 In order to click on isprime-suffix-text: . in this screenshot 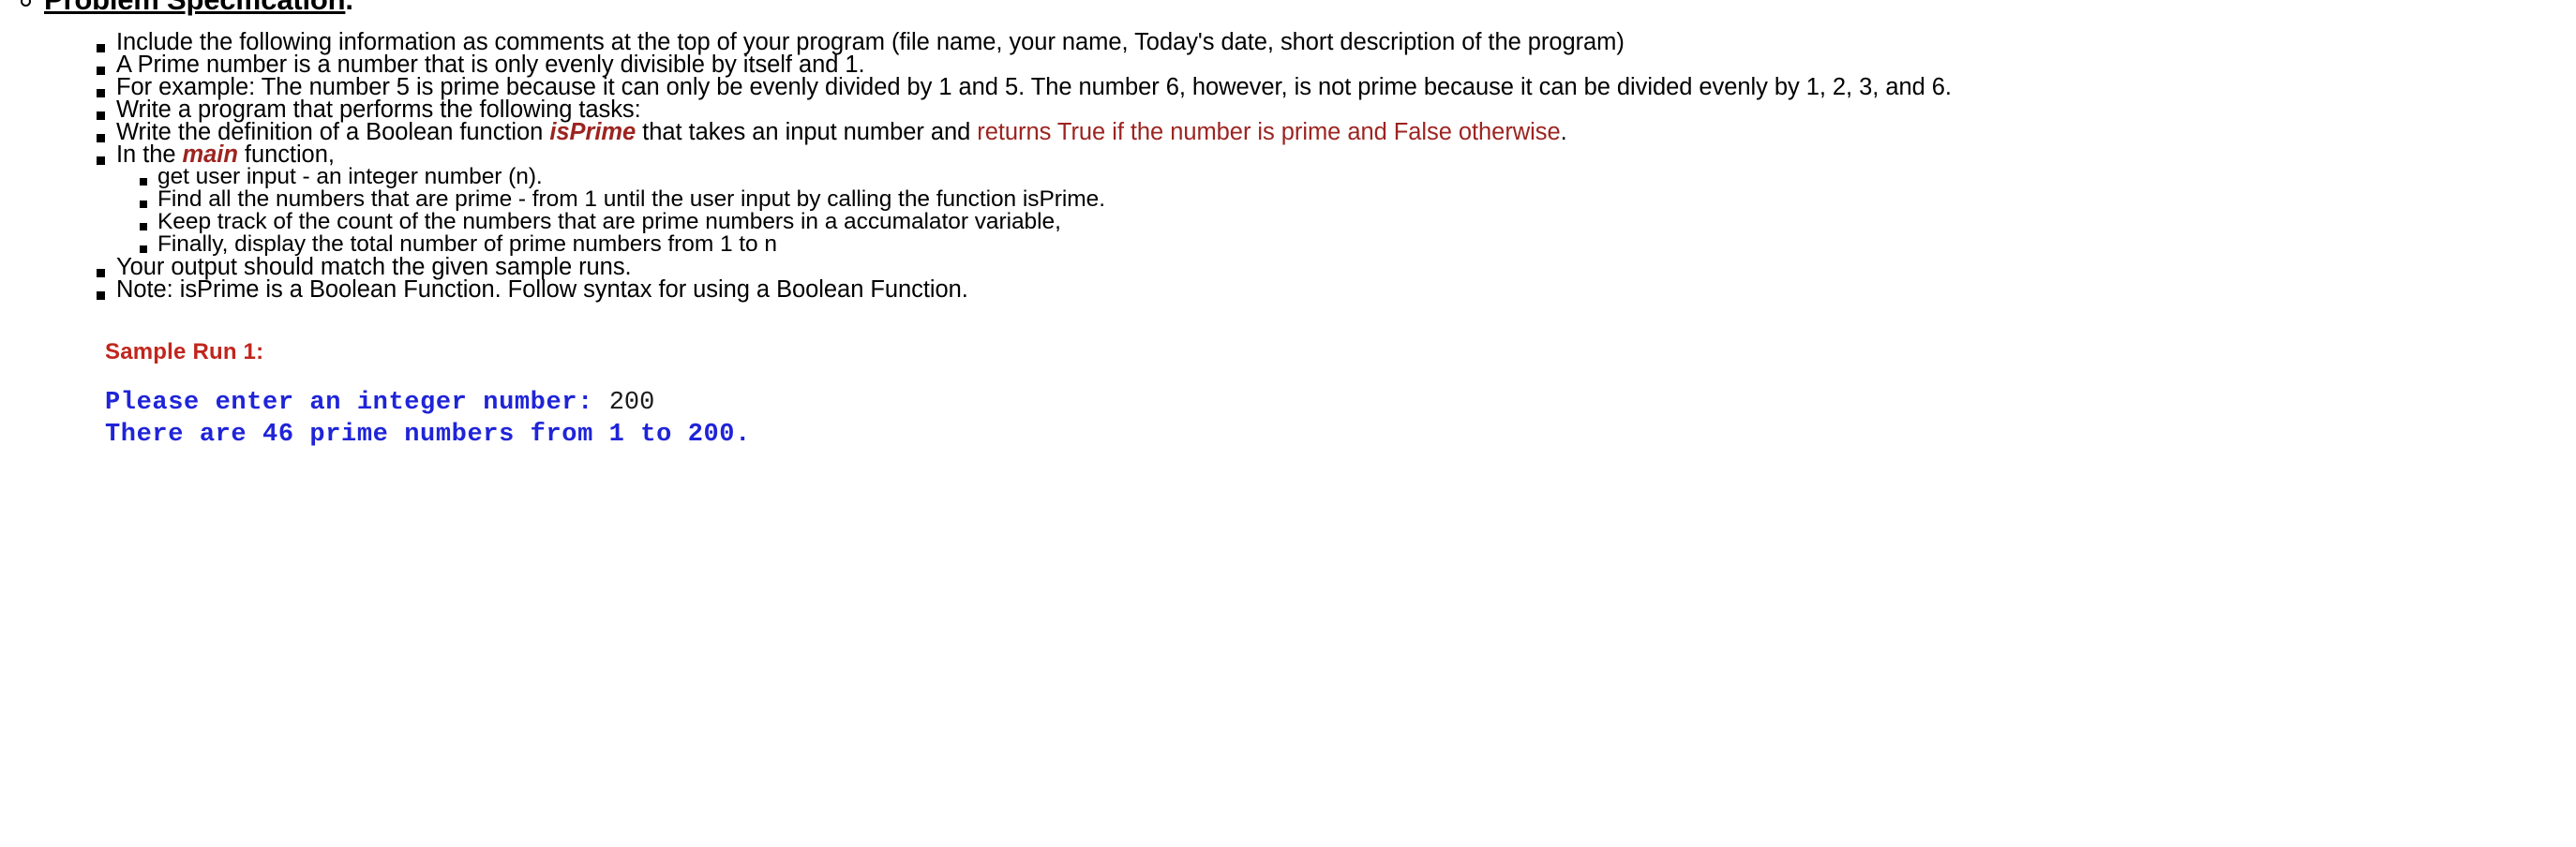, I will do `click(1564, 132)`.